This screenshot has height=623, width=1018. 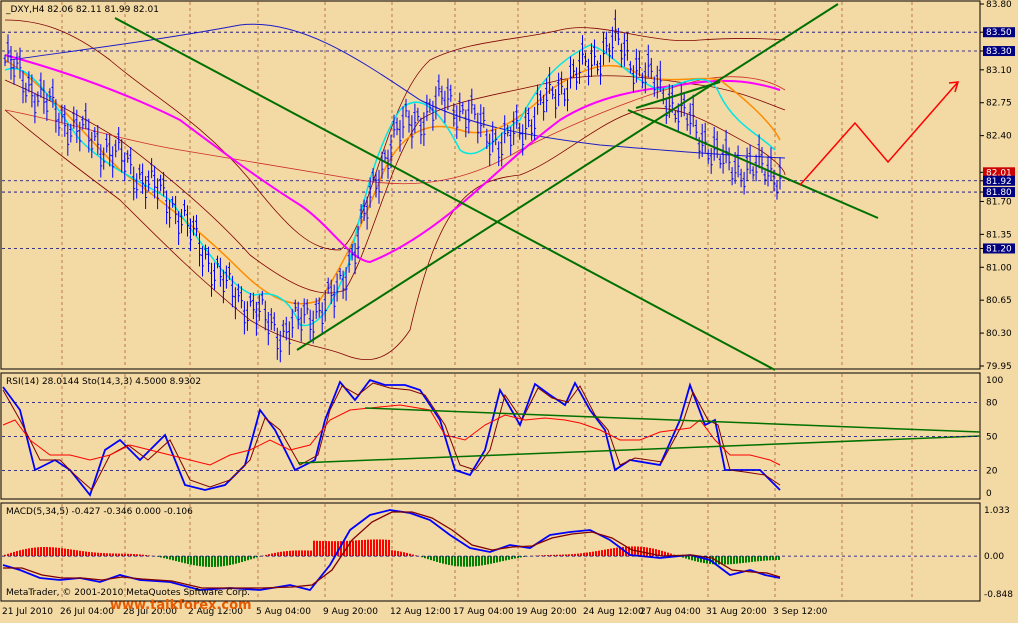 I want to click on watermark-text: www.talkforex.com, so click(x=181, y=605).